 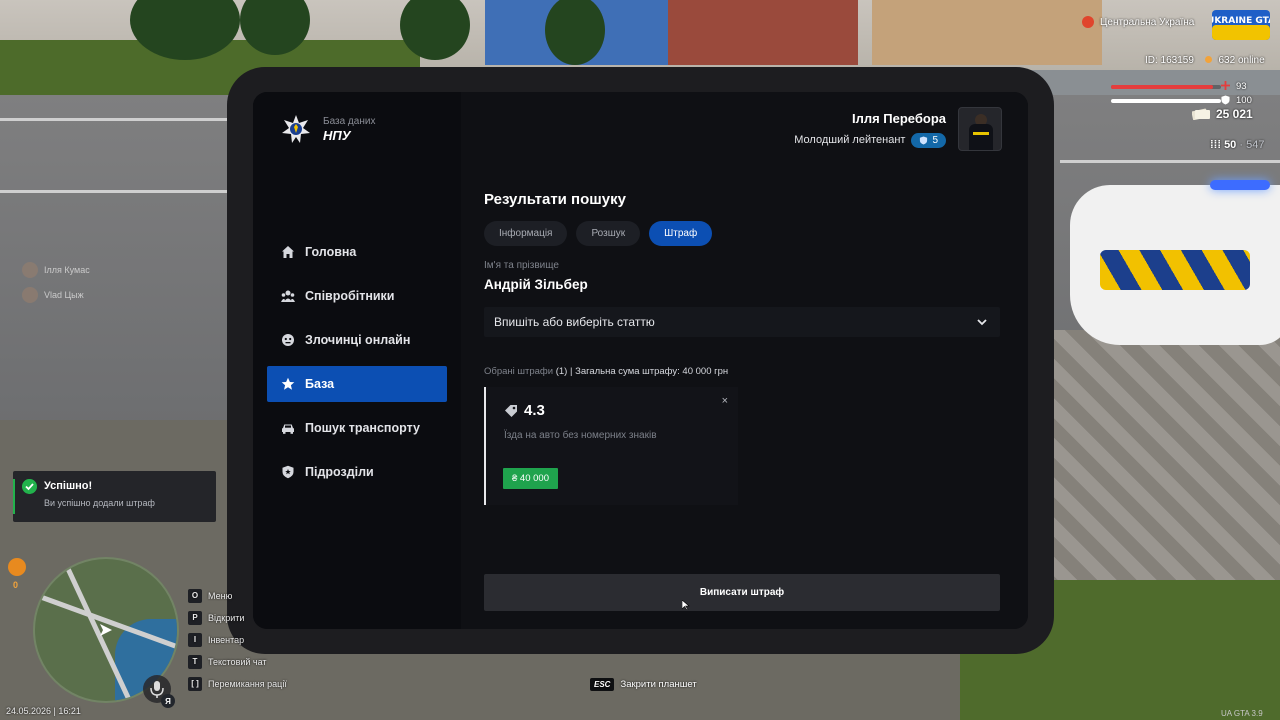 What do you see at coordinates (288, 296) in the screenshot?
I see `users-icon` at bounding box center [288, 296].